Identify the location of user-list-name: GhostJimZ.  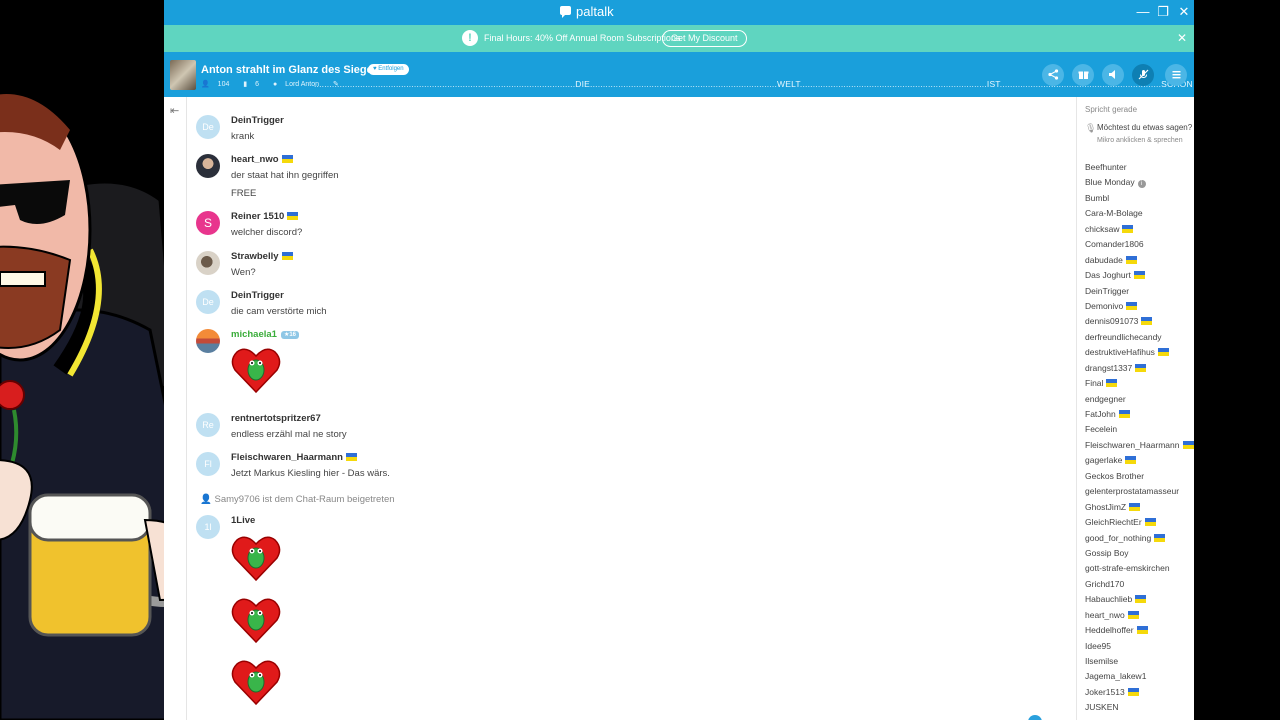
(1106, 506).